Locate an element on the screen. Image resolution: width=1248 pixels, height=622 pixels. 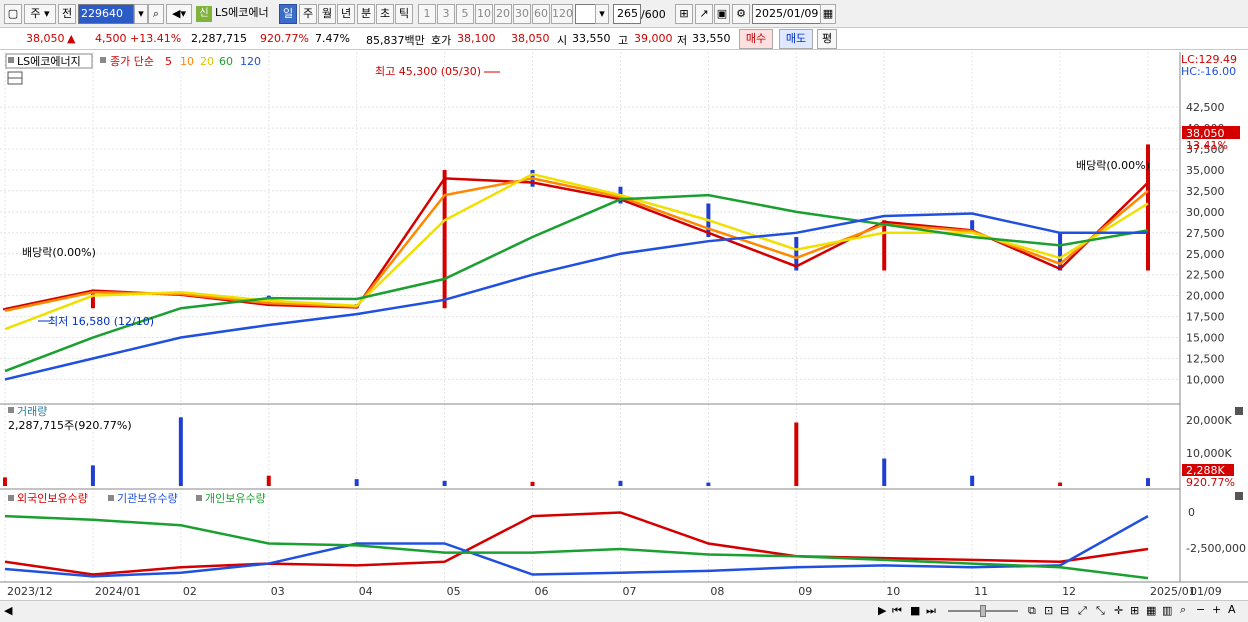
ma-legend-prefix: 종가 단순 is located at coordinates (132, 61).